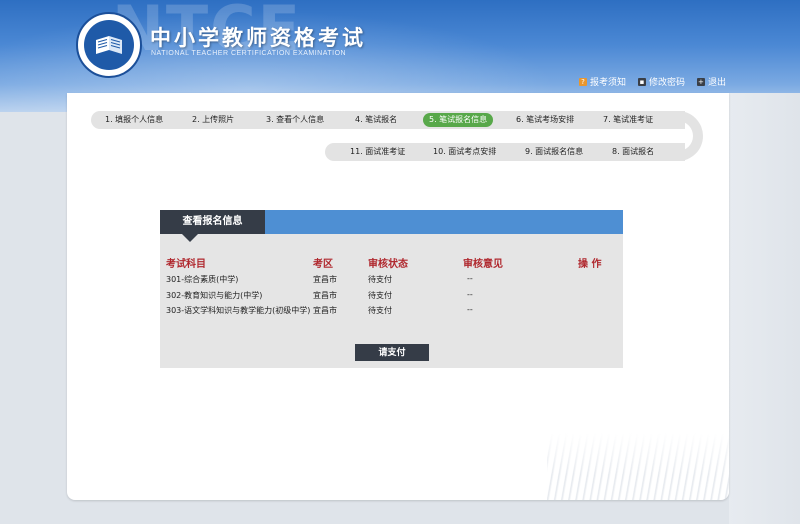 Image resolution: width=800 pixels, height=524 pixels. Describe the element at coordinates (700, 81) in the screenshot. I see `plus-icon: +` at that location.